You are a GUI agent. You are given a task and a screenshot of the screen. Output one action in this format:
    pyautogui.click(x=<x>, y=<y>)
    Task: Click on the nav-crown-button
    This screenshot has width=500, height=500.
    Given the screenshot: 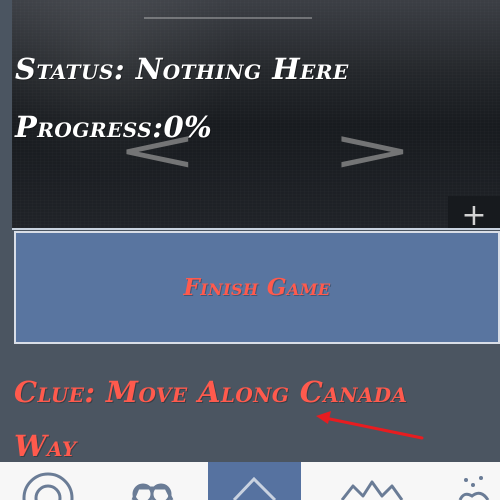 What is the action you would take?
    pyautogui.click(x=370, y=481)
    